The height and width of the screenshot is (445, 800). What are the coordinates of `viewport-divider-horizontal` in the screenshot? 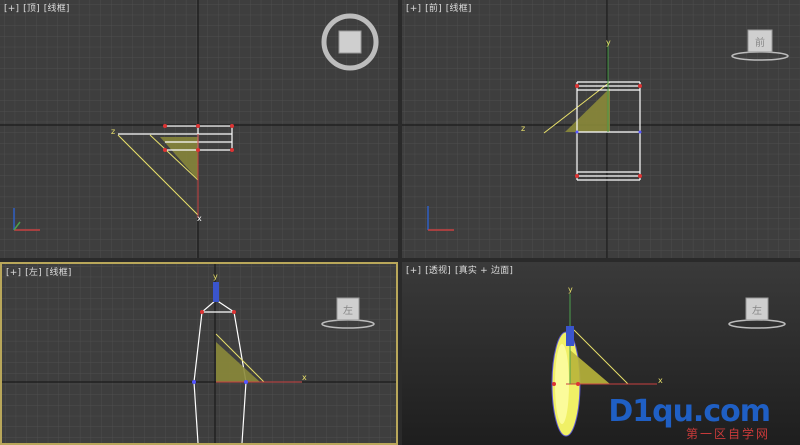 It's located at (400, 260).